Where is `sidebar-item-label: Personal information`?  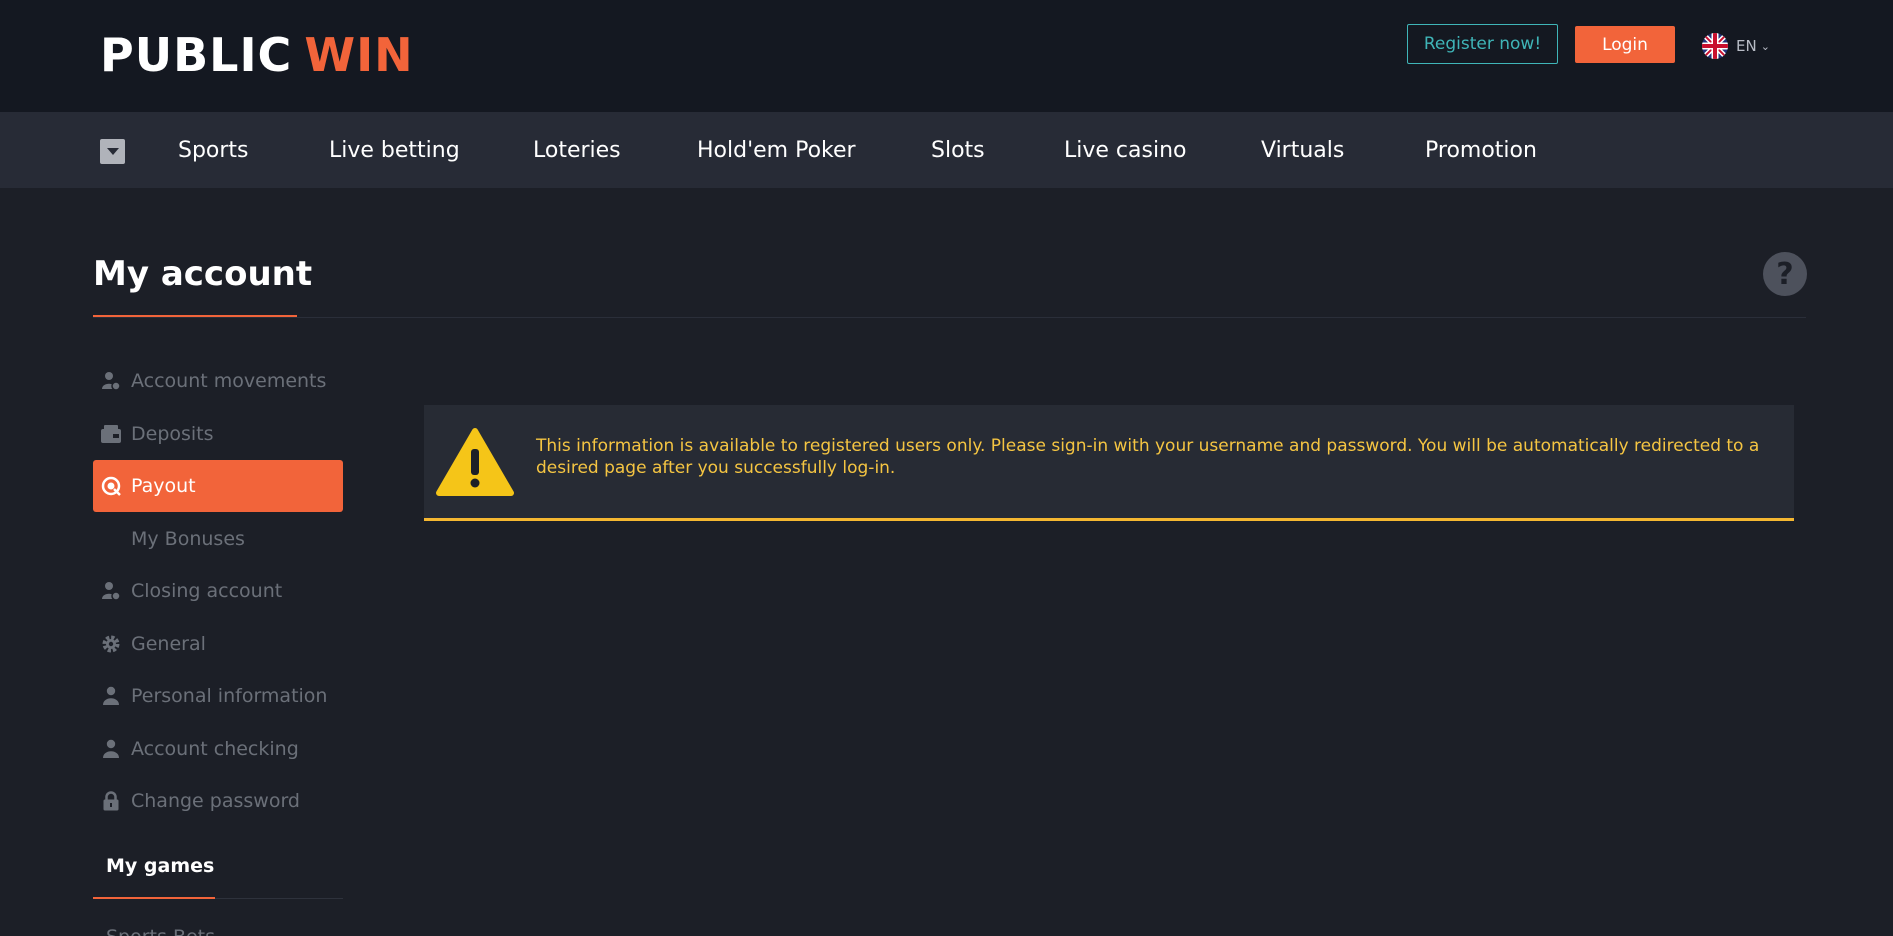
sidebar-item-label: Personal information is located at coordinates (229, 696).